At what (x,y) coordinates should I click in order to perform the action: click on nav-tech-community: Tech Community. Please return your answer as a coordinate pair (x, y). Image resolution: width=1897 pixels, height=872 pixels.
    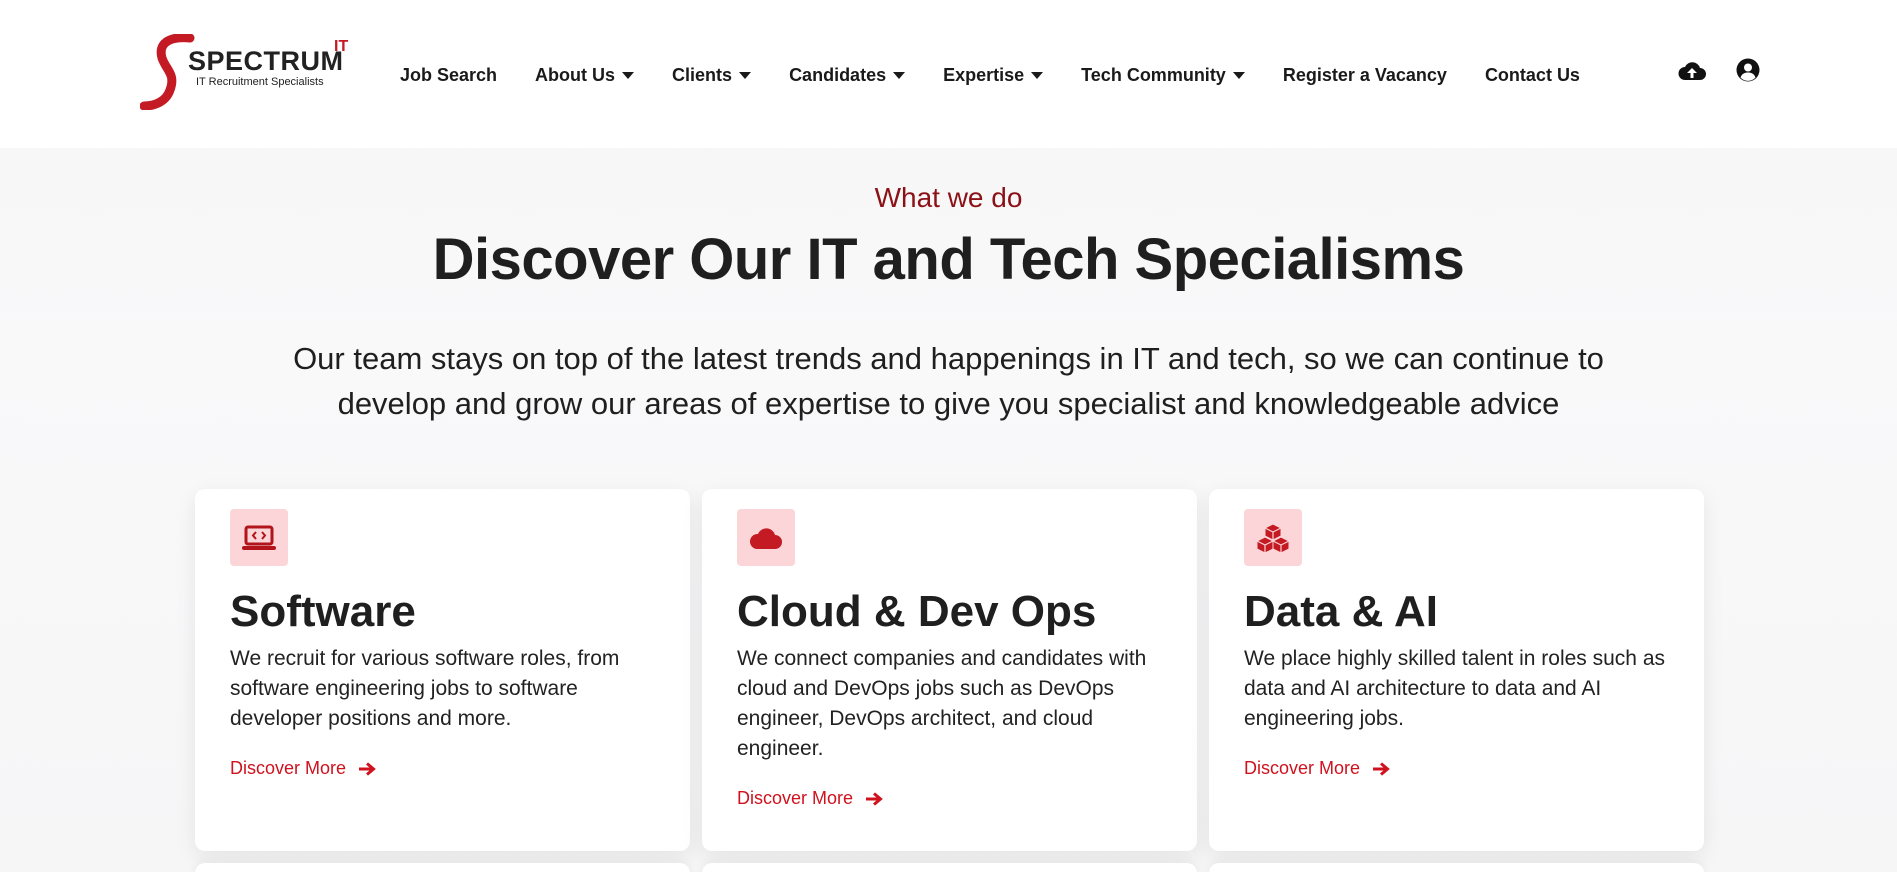
    Looking at the image, I should click on (1163, 75).